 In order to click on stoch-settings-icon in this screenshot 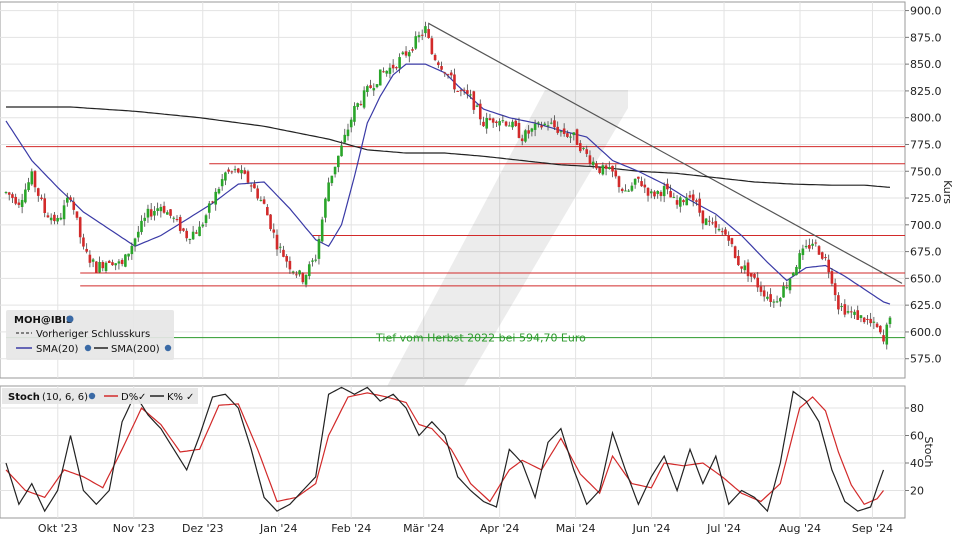, I will do `click(92, 396)`.